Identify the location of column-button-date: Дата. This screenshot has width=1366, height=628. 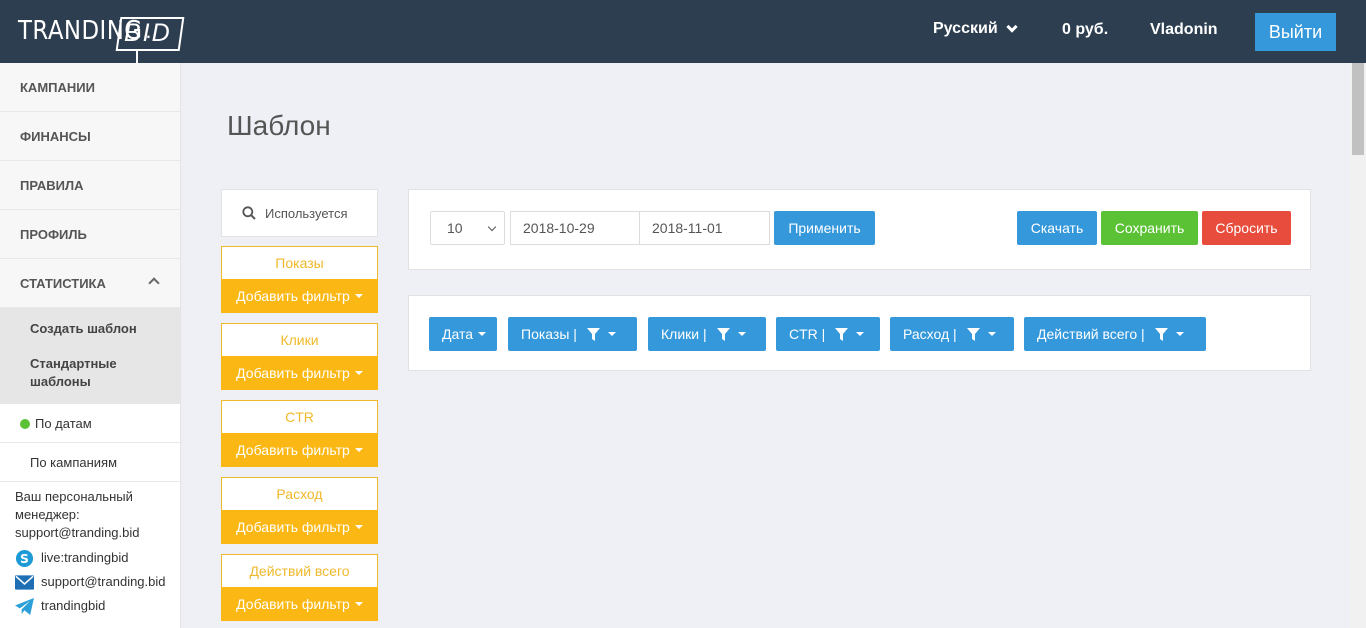
(463, 334).